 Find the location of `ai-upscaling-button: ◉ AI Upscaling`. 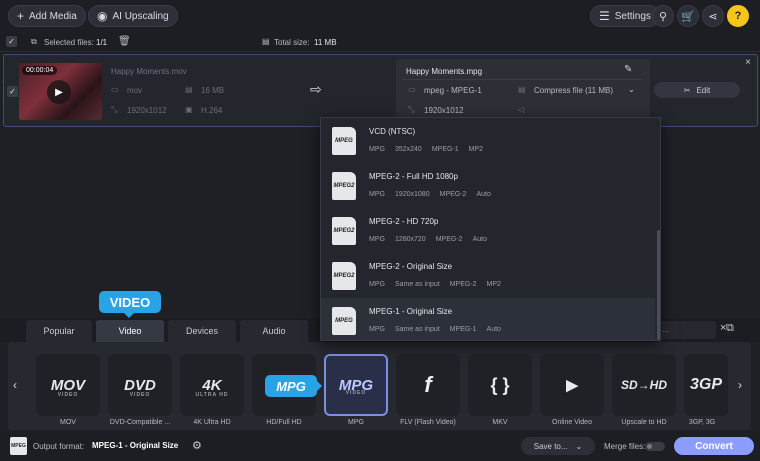

ai-upscaling-button: ◉ AI Upscaling is located at coordinates (133, 16).